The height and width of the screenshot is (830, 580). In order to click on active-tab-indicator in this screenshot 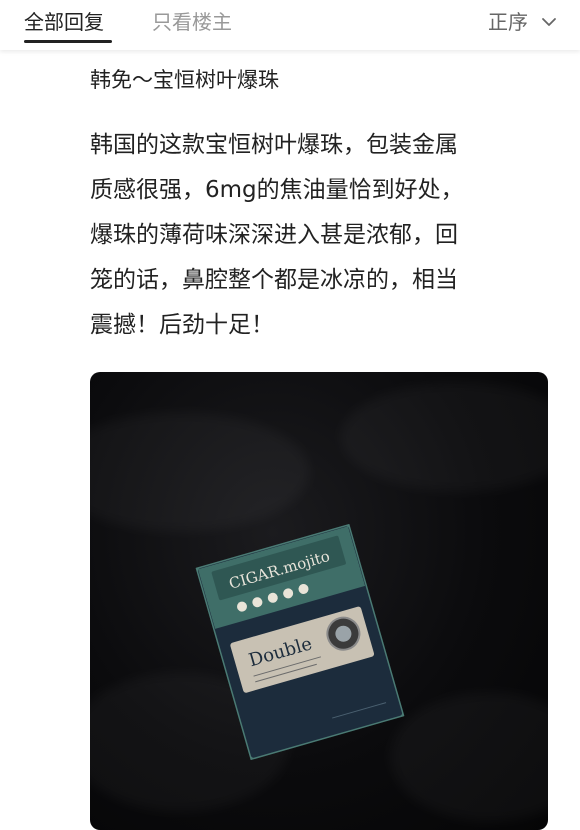, I will do `click(68, 41)`.